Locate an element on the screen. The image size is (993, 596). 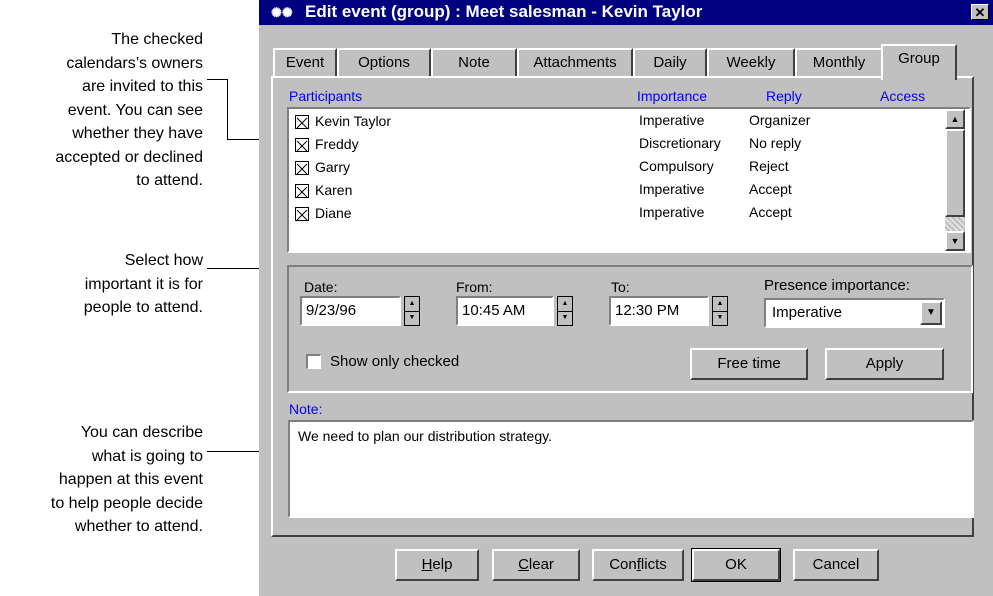
participant-reply: Organizer is located at coordinates (780, 120).